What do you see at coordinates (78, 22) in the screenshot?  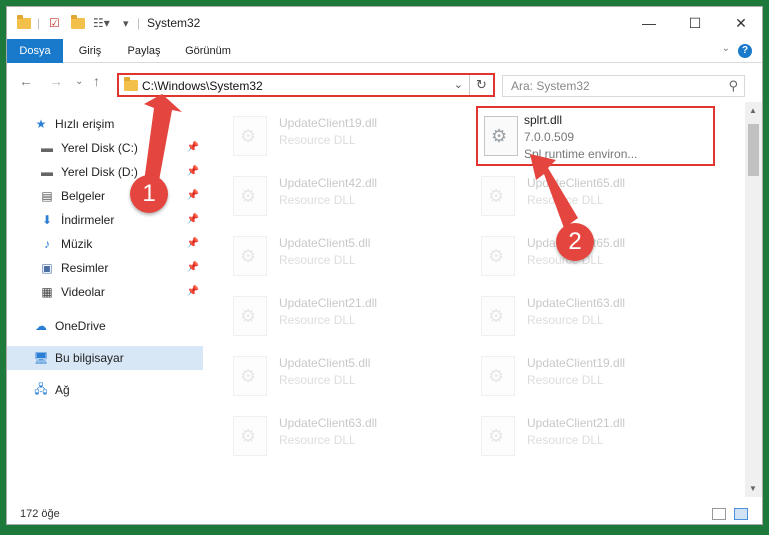 I see `new-folder-icon` at bounding box center [78, 22].